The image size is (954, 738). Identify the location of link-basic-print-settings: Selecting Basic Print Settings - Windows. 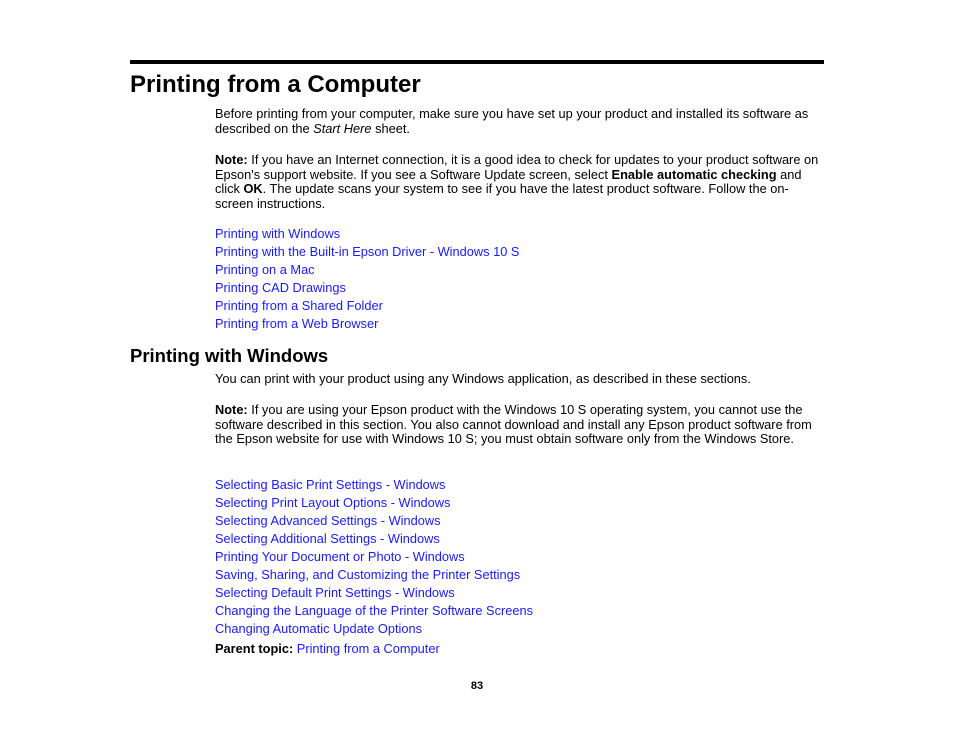
(330, 484).